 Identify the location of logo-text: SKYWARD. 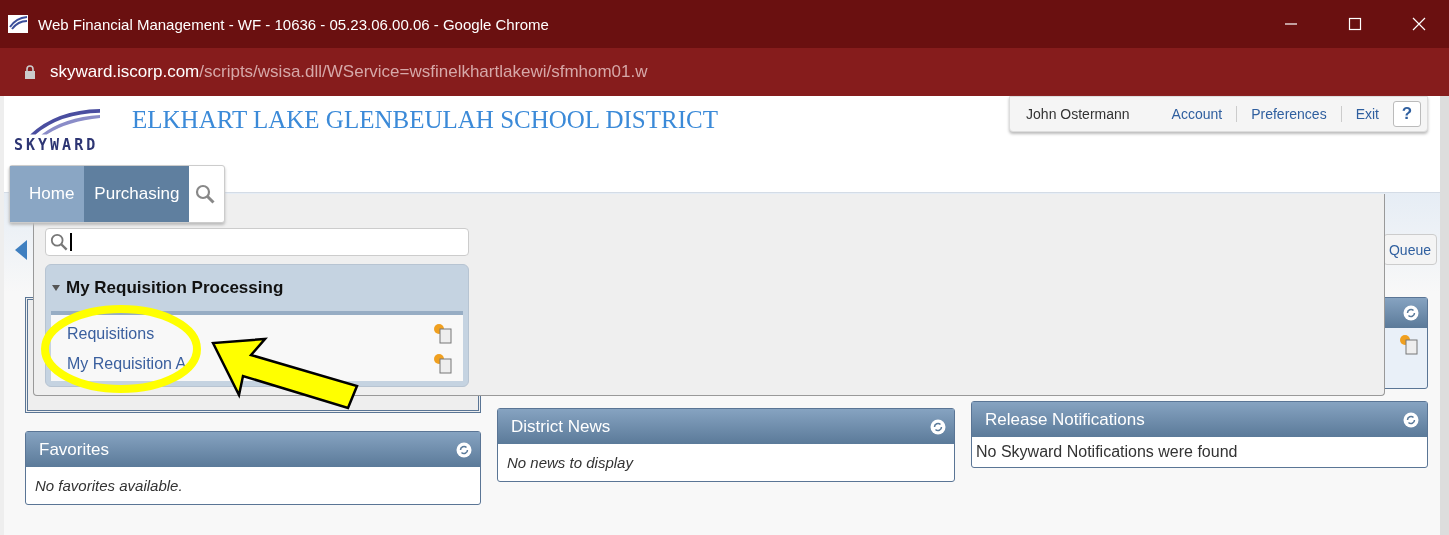
(57, 145).